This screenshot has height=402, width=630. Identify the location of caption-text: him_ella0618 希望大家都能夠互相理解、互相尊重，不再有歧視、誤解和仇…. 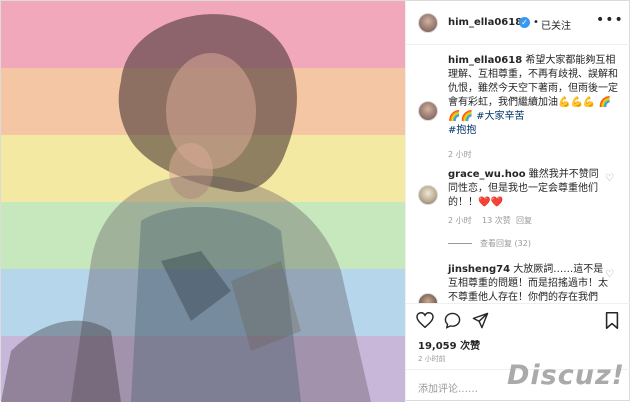
(533, 96).